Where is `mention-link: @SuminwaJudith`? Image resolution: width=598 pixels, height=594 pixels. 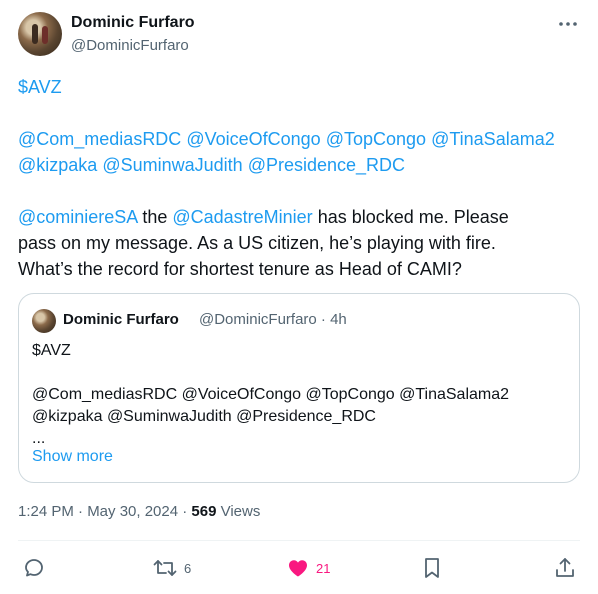 mention-link: @SuminwaJudith is located at coordinates (172, 165).